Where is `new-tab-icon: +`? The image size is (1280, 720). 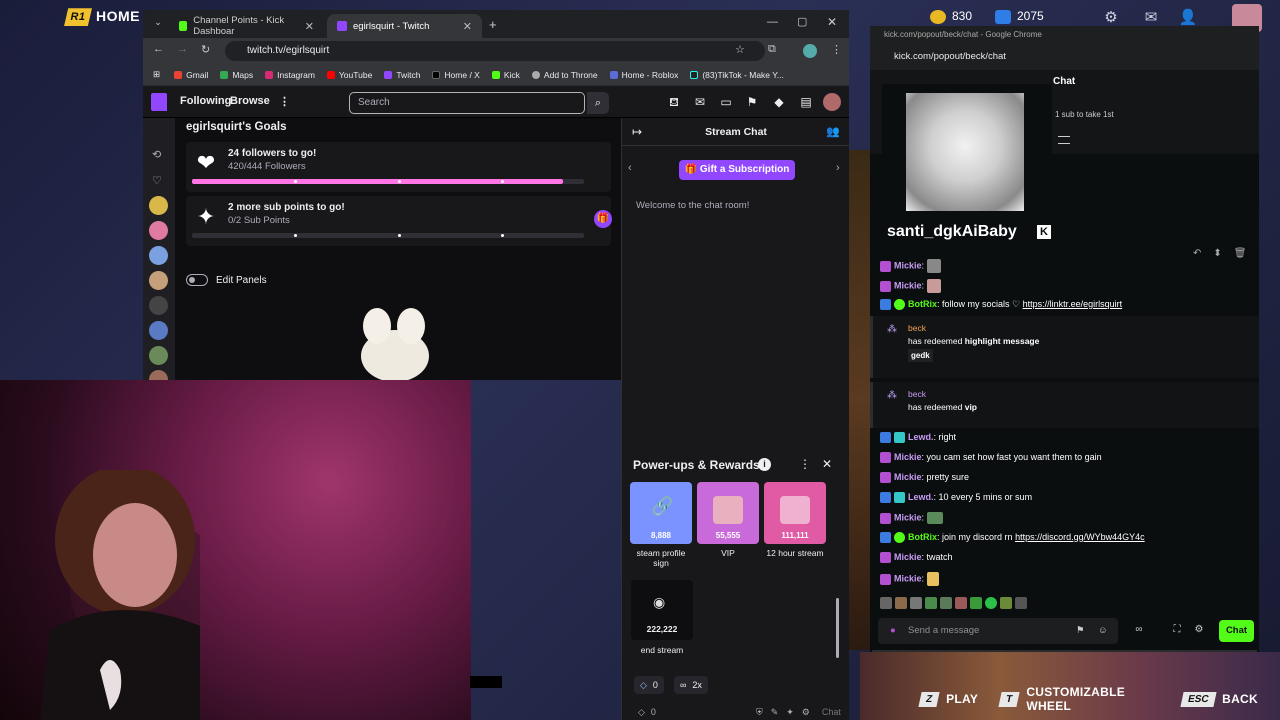
new-tab-icon: + is located at coordinates (493, 24).